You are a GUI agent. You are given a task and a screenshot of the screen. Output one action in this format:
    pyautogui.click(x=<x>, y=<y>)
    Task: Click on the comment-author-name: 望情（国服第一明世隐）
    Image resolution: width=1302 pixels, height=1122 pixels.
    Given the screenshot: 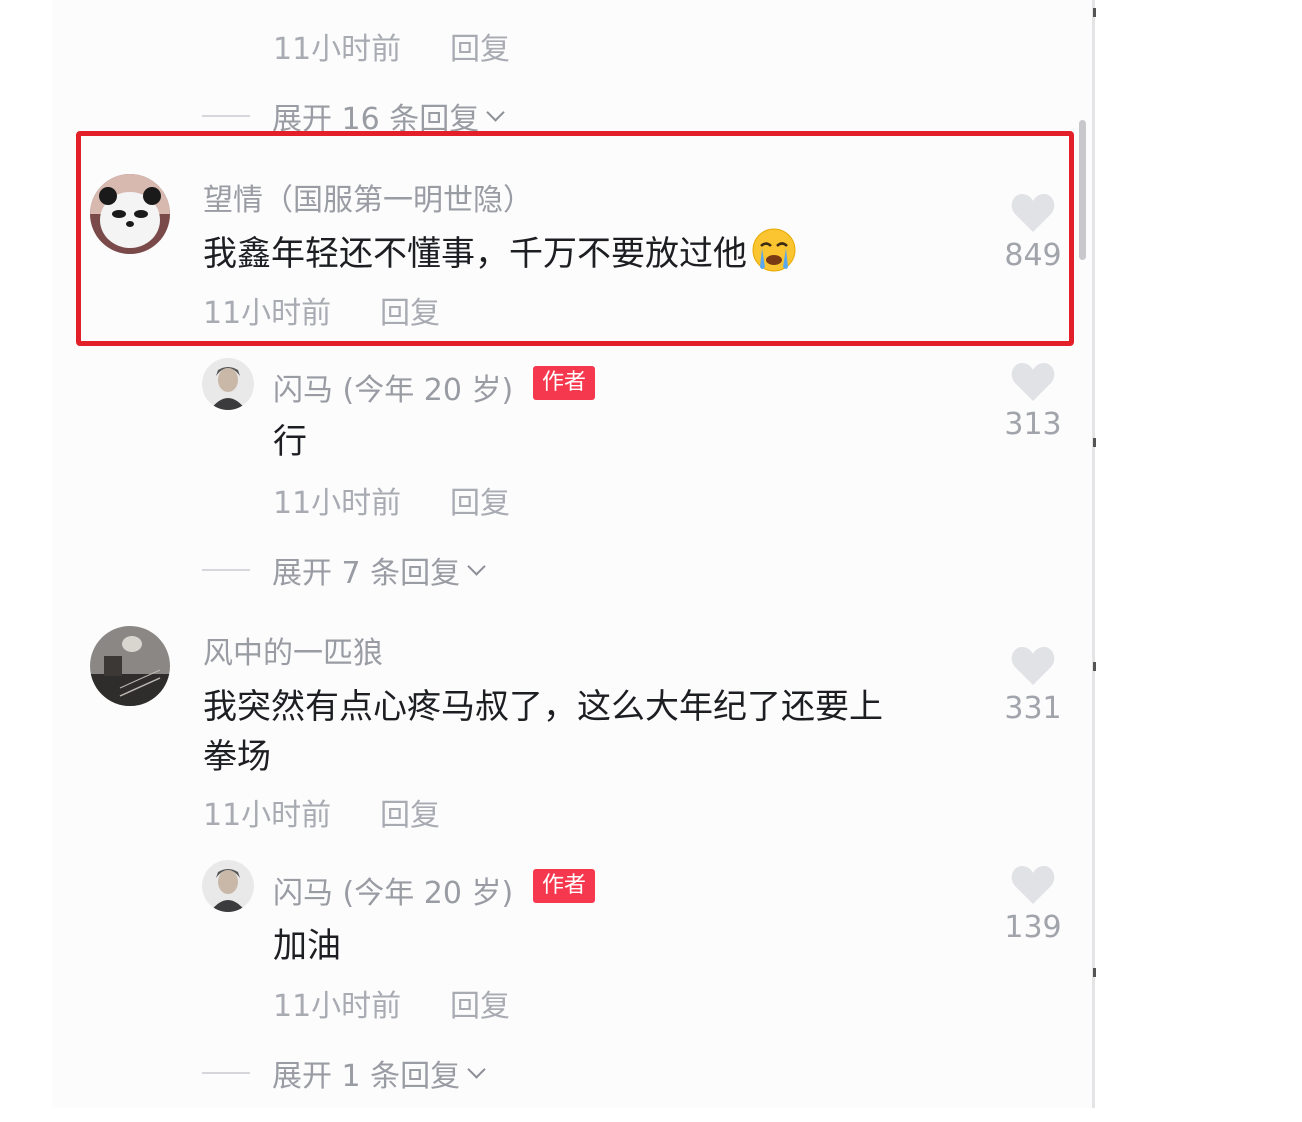 What is the action you would take?
    pyautogui.click(x=368, y=197)
    